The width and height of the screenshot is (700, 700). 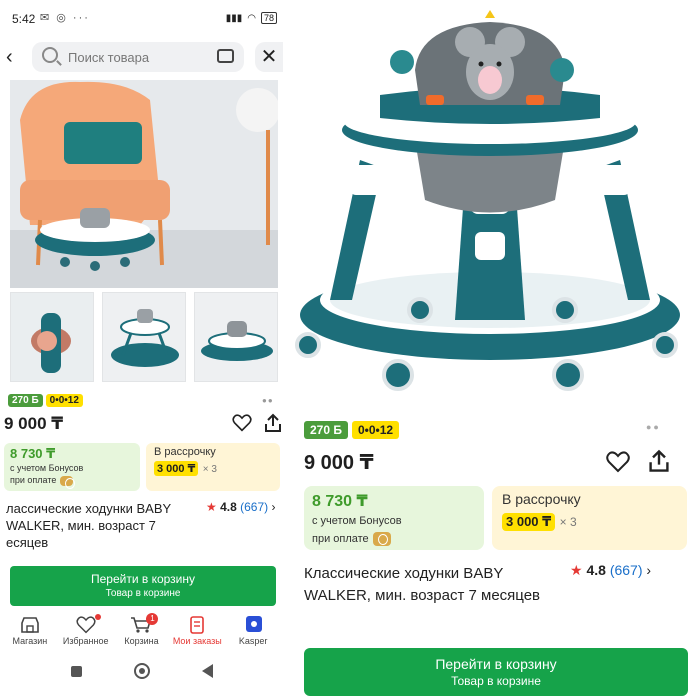 I want to click on home-icon, so click(x=141, y=671).